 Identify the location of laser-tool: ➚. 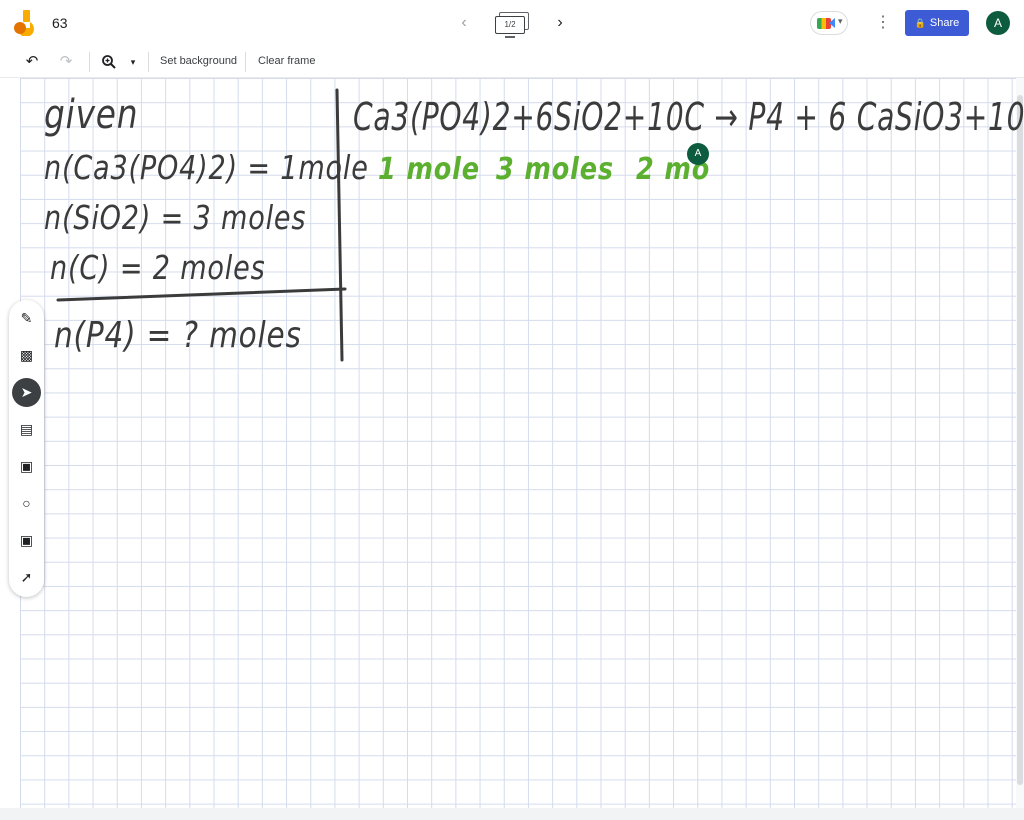
(26, 577).